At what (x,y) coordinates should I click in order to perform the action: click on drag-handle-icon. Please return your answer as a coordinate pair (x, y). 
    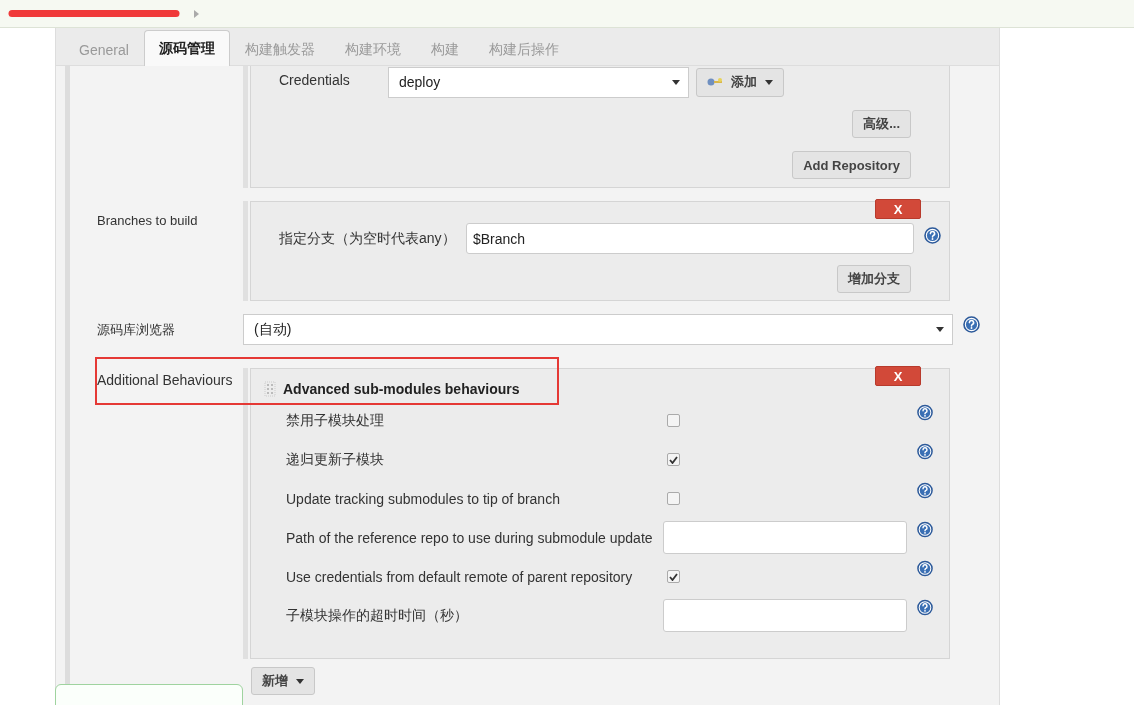
    Looking at the image, I should click on (270, 389).